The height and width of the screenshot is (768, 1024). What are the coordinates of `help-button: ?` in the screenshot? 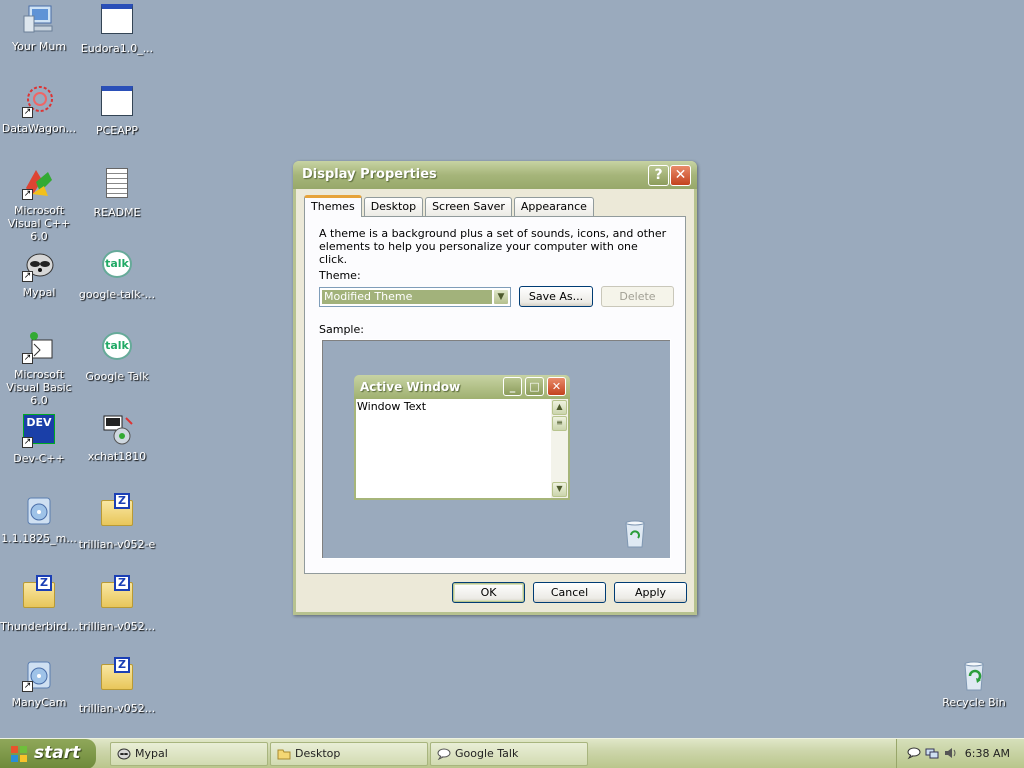 It's located at (658, 175).